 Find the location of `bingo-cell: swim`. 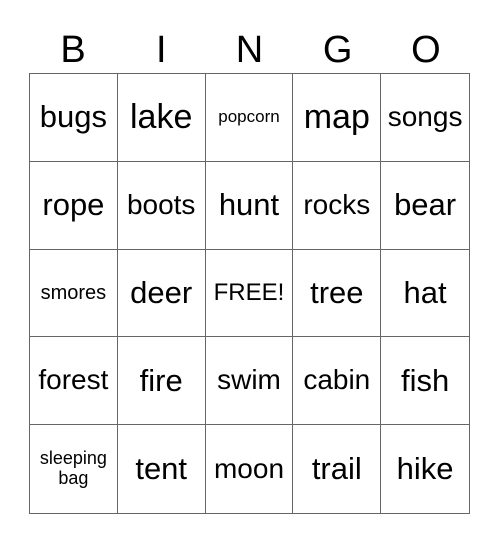

bingo-cell: swim is located at coordinates (249, 381).